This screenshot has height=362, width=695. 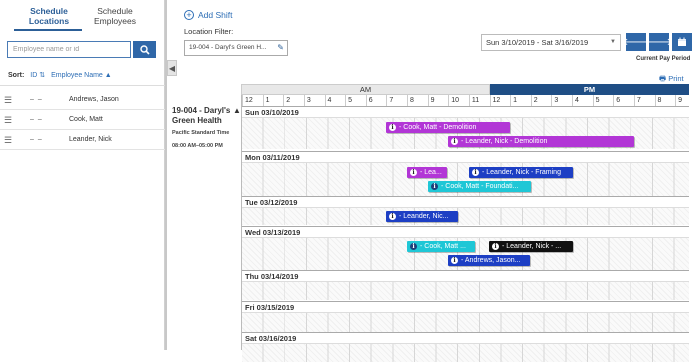 I want to click on arrow-right-icon: 🡒, so click(x=659, y=42).